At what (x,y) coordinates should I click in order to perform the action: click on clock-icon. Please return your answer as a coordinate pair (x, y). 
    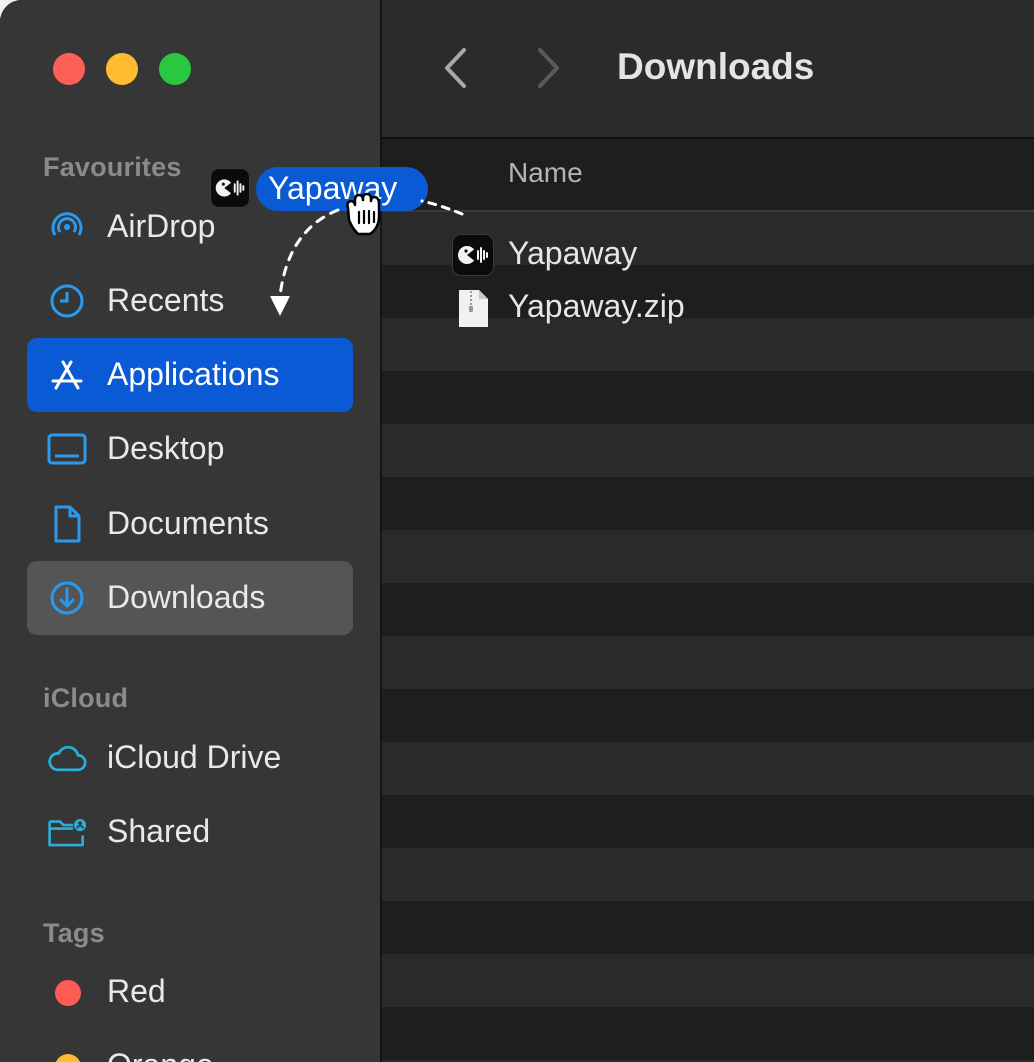
    Looking at the image, I should click on (67, 301).